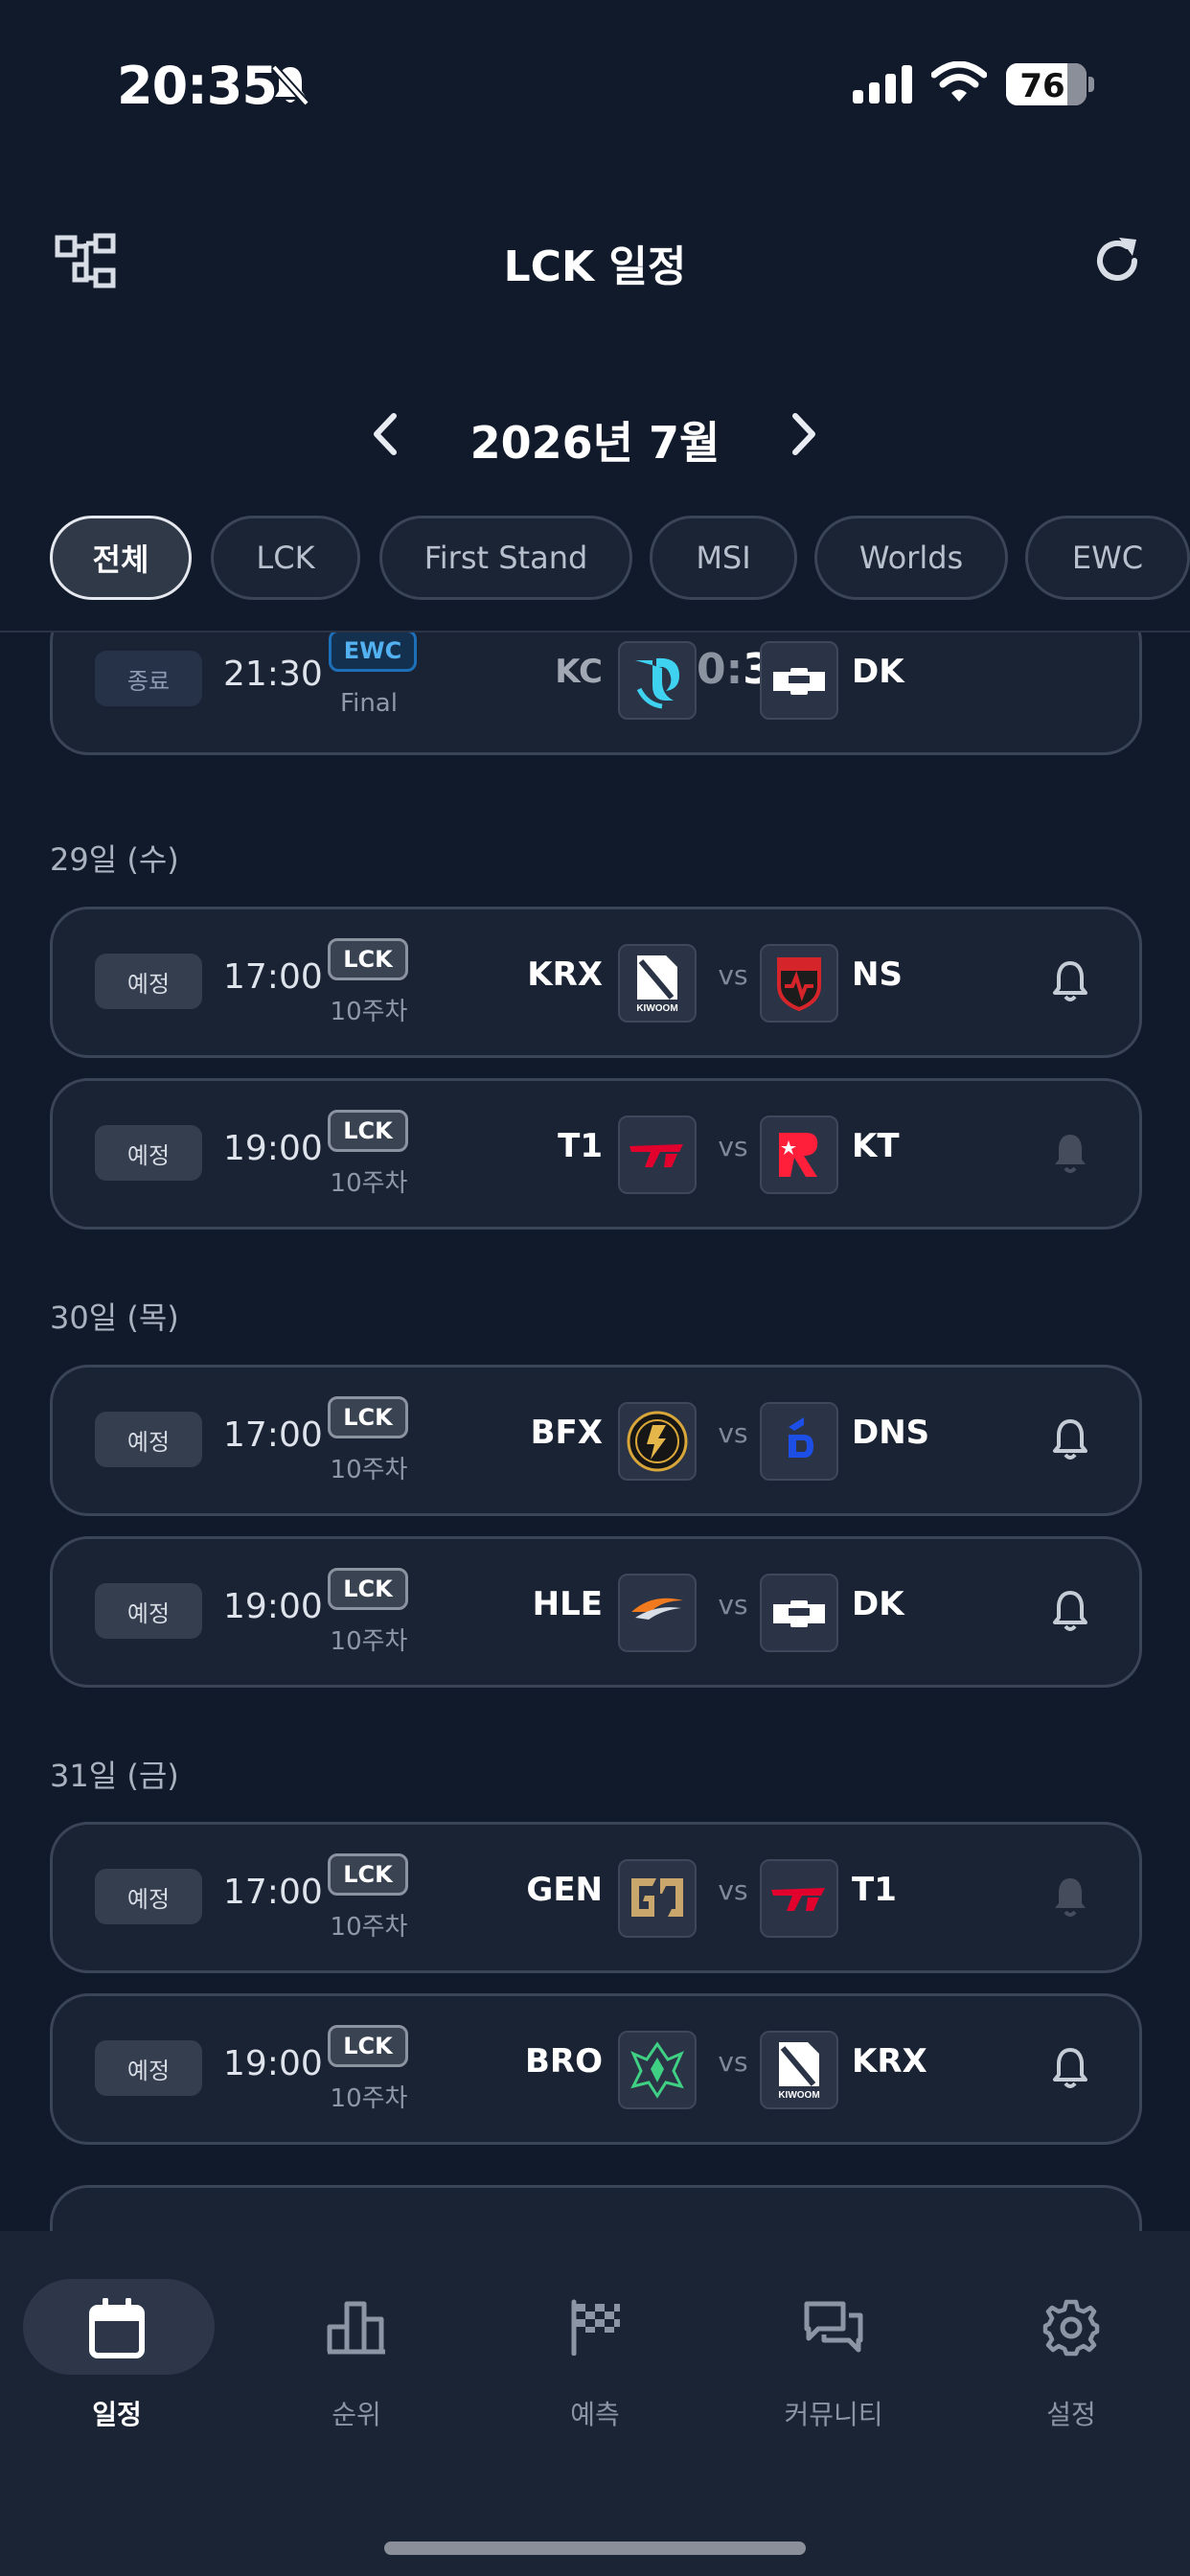 The height and width of the screenshot is (2576, 1190). Describe the element at coordinates (657, 1613) in the screenshot. I see `hle-logo` at that location.